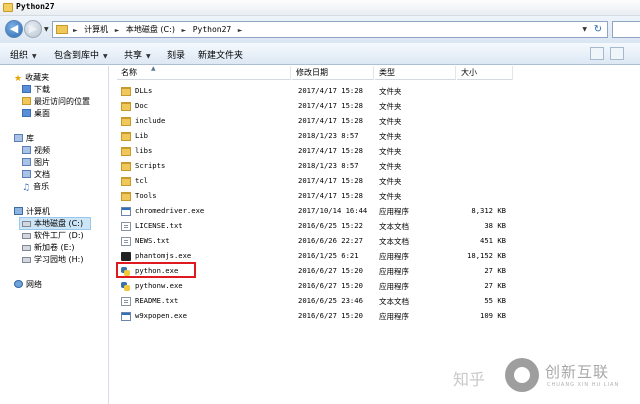 The height and width of the screenshot is (404, 640). What do you see at coordinates (313, 316) in the screenshot?
I see `file-row: w9xpopen.exe 2016/6/27 15:20 应用程序 109 KB` at bounding box center [313, 316].